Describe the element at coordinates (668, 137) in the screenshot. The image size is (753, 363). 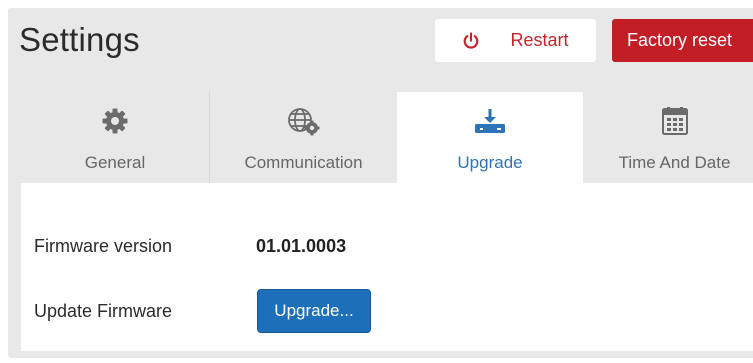
I see `tab-time-and-date: Time And Date` at that location.